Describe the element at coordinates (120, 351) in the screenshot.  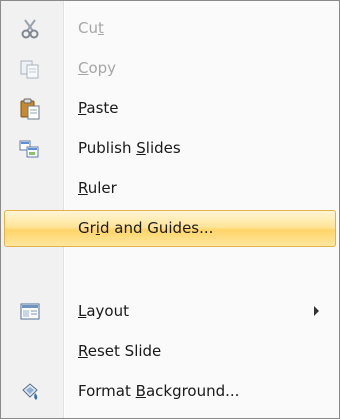
I see `menu-item-label: Reset Slide` at that location.